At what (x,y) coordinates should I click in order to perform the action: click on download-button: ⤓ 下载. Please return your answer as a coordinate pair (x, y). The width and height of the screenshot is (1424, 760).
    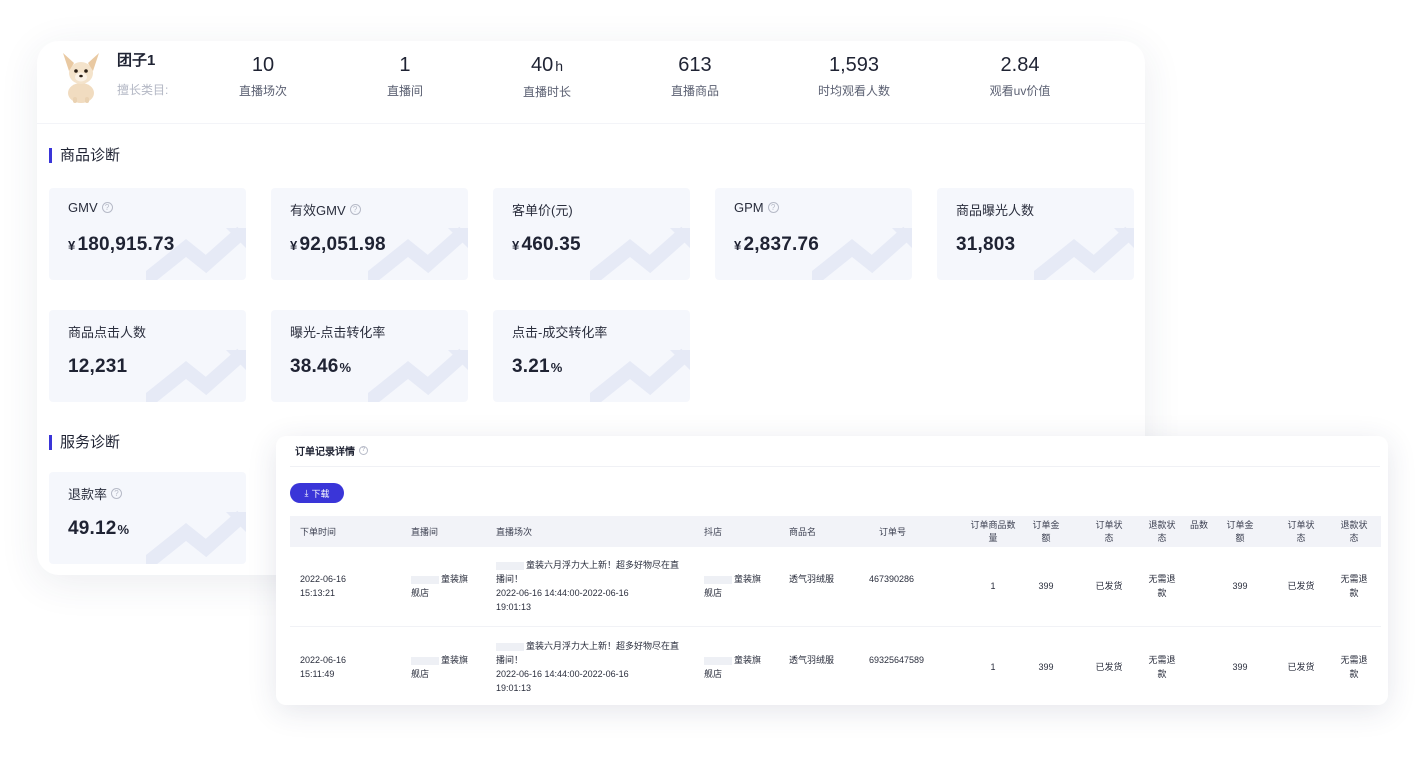
    Looking at the image, I should click on (317, 493).